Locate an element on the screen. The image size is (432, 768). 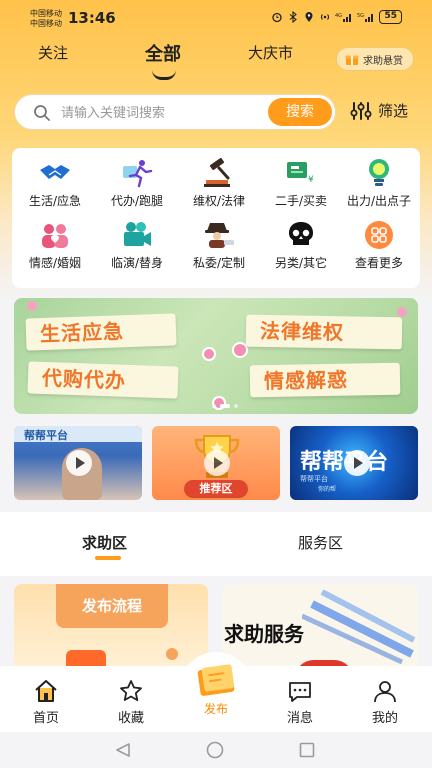
nav-profile: 我的 is located at coordinates (385, 699).